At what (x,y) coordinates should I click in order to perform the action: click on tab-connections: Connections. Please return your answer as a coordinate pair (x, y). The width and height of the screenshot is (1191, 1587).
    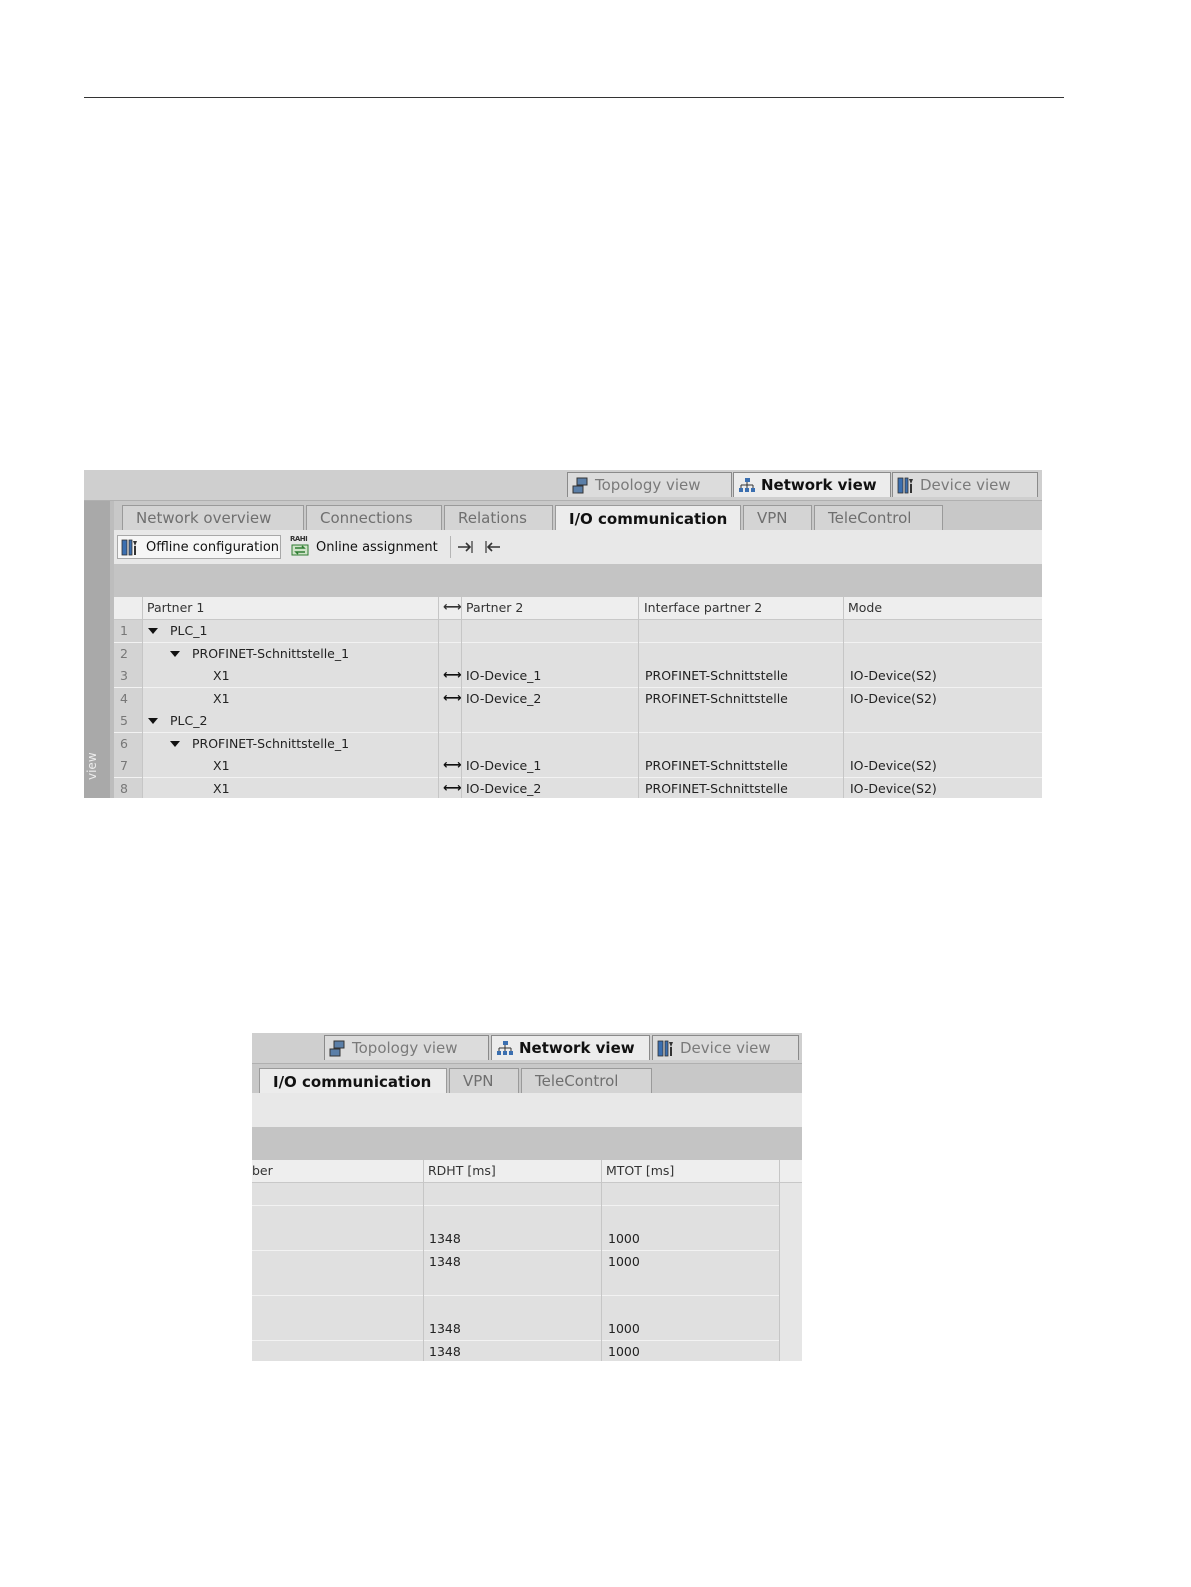
    Looking at the image, I should click on (374, 517).